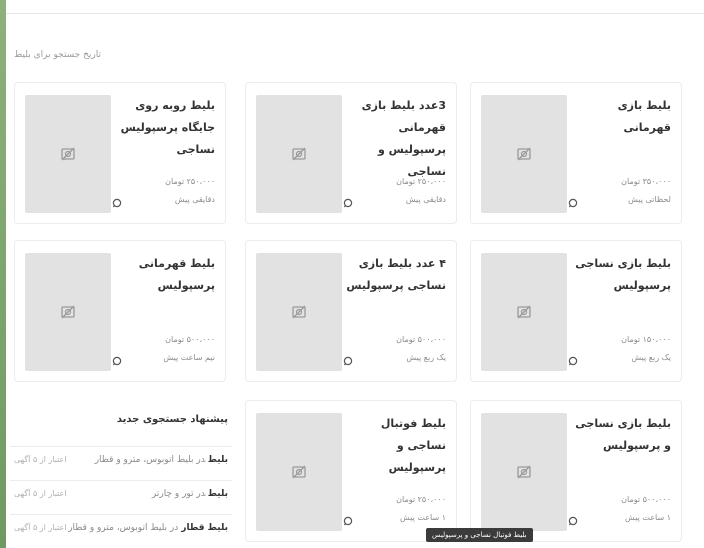 The image size is (704, 548). I want to click on ad-price: ۱۵۰،۰۰۰ تومان, so click(646, 339).